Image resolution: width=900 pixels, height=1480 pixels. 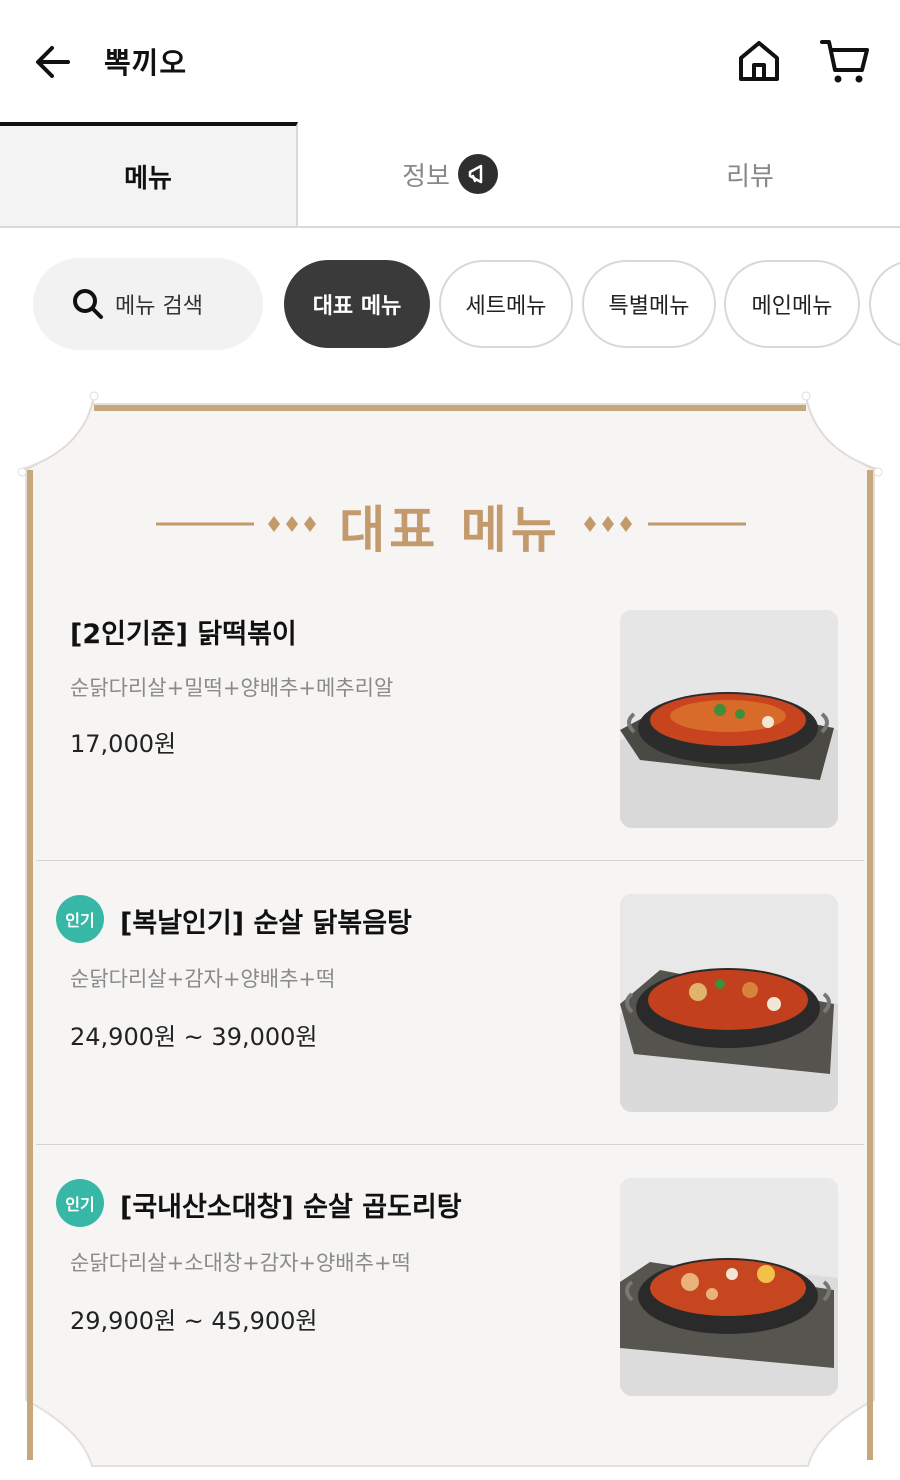 I want to click on item-description: 순닭다리살+감자+양배추+떡, so click(x=203, y=979).